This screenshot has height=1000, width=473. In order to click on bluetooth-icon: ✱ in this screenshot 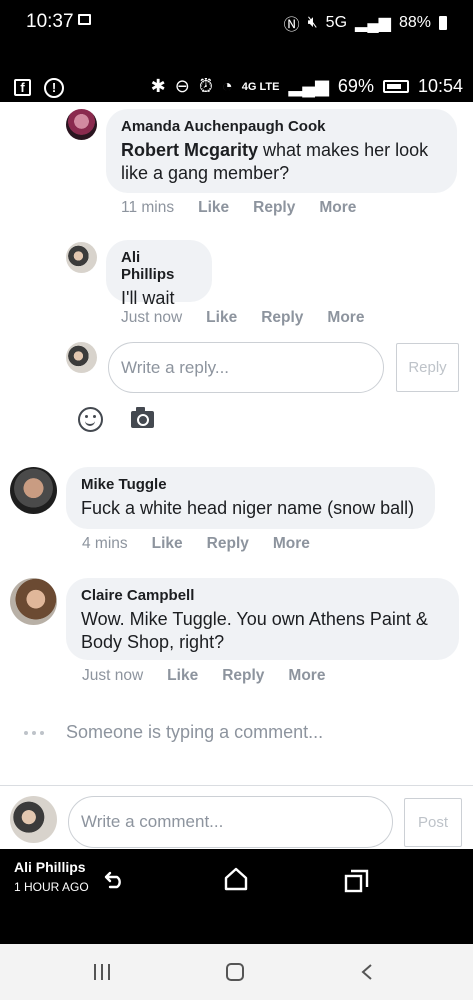, I will do `click(158, 86)`.